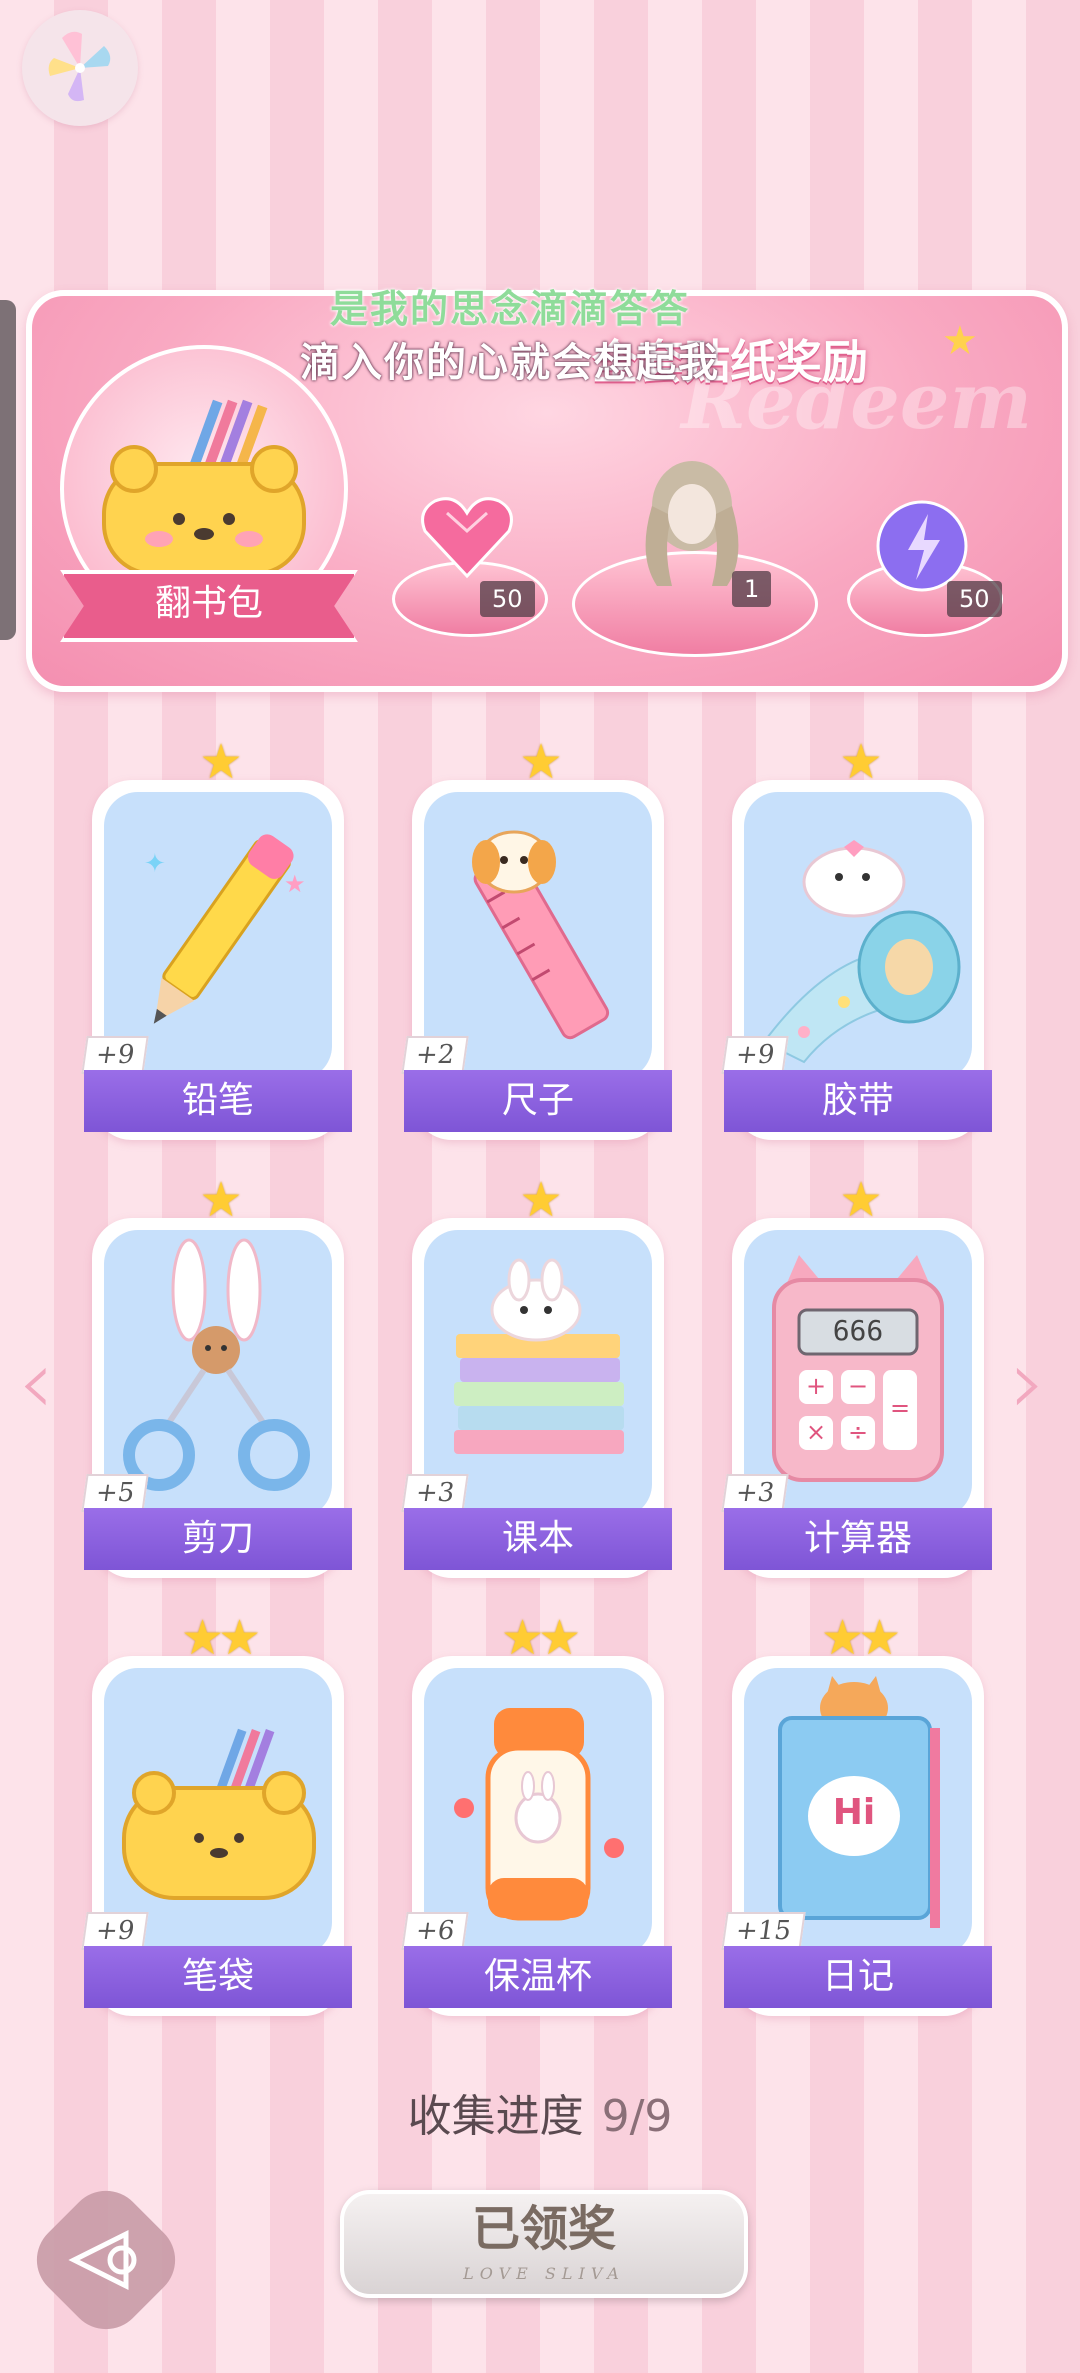 The height and width of the screenshot is (2373, 1080). What do you see at coordinates (216, 1375) in the screenshot?
I see `sticker-card-scissors: ★ +5 剪刀` at bounding box center [216, 1375].